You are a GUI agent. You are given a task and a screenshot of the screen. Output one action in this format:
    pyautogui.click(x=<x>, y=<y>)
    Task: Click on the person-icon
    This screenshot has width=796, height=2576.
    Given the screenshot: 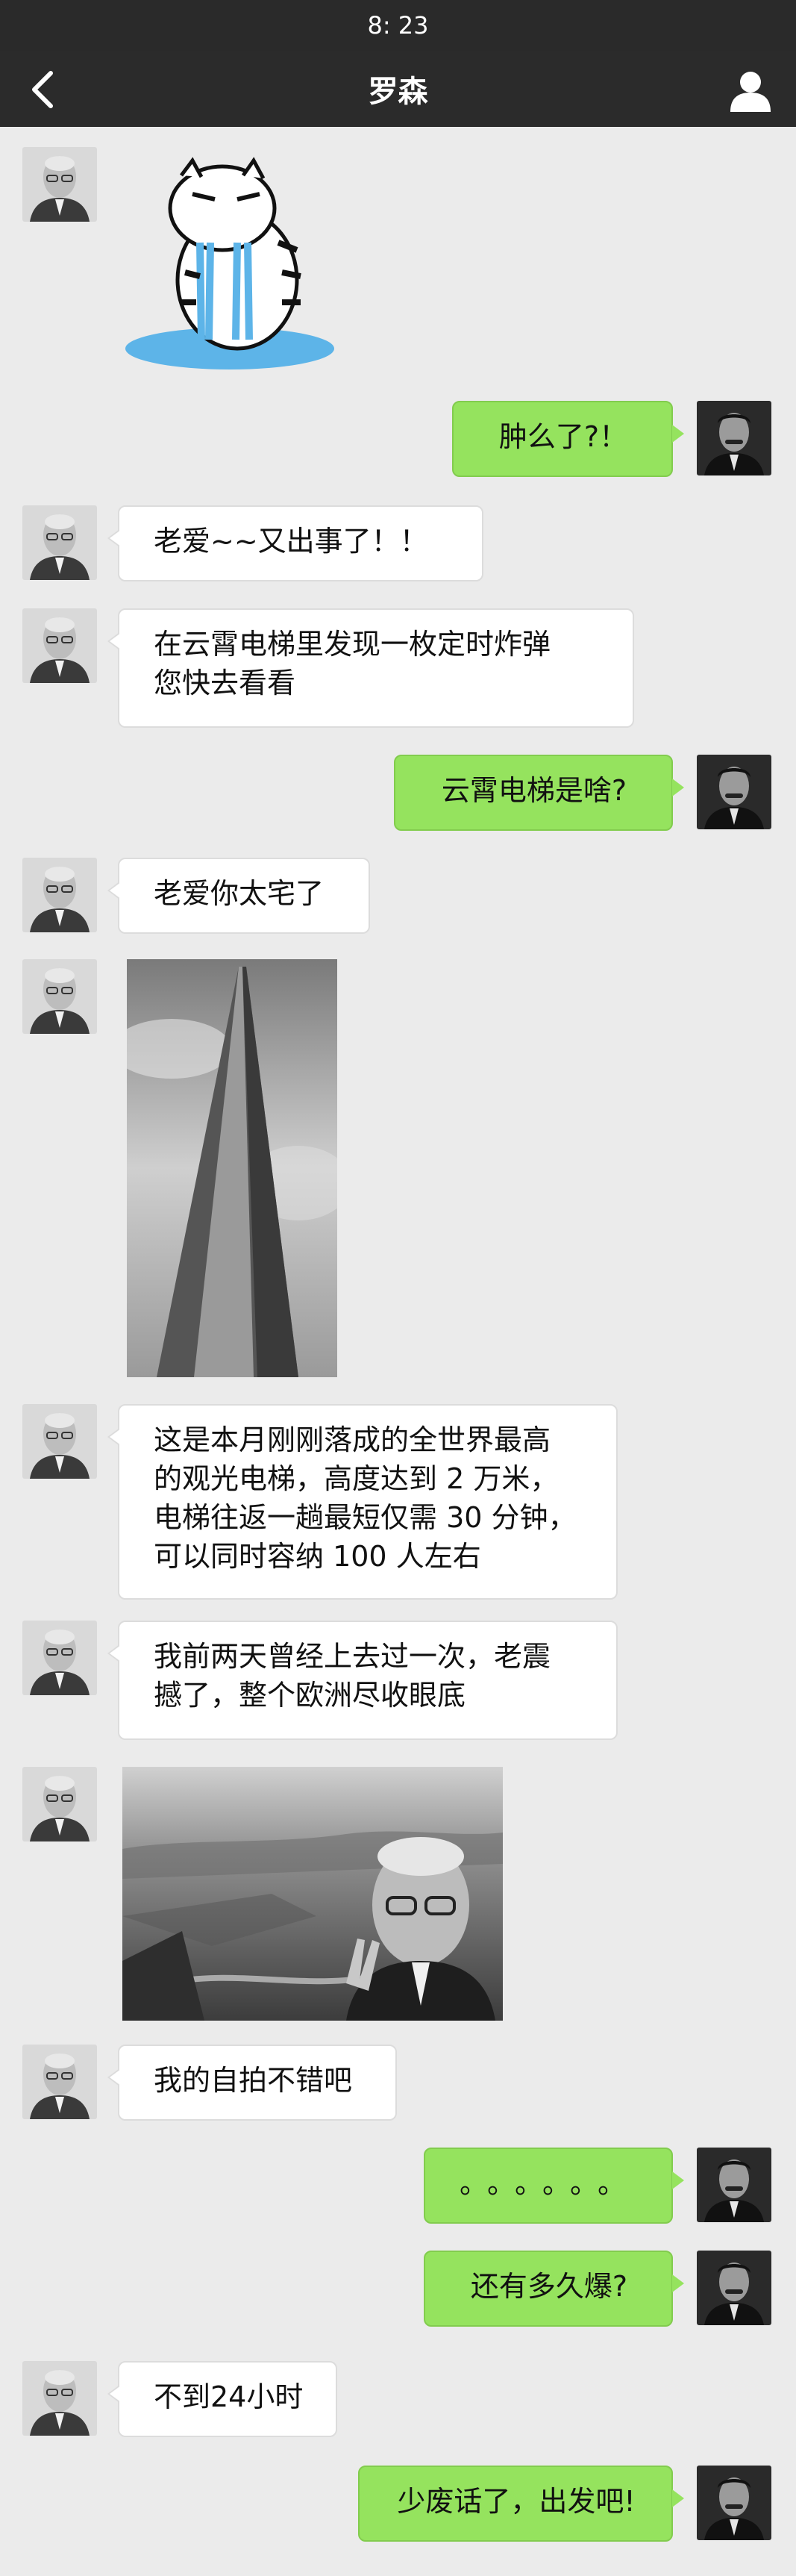 What is the action you would take?
    pyautogui.click(x=750, y=90)
    